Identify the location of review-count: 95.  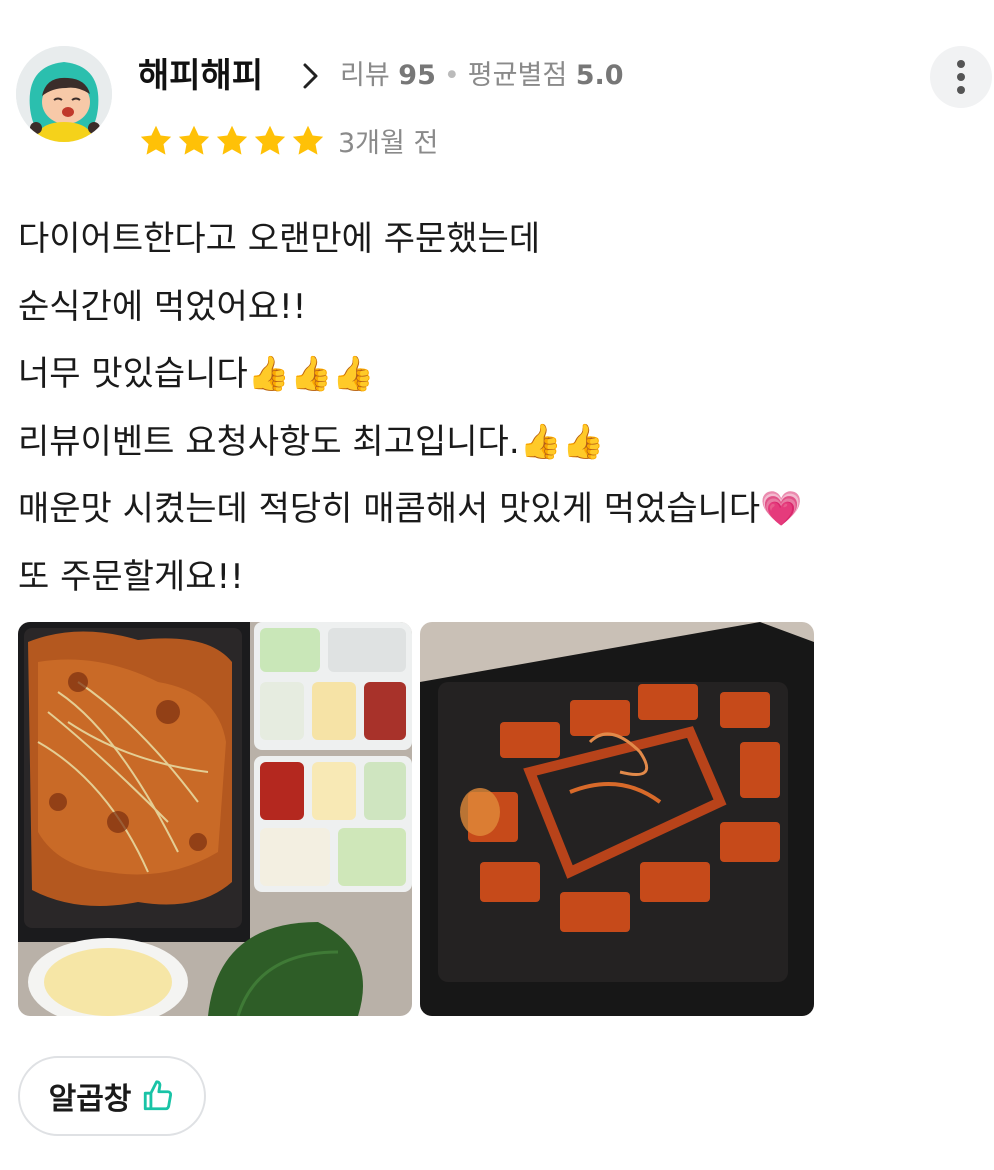
(417, 75).